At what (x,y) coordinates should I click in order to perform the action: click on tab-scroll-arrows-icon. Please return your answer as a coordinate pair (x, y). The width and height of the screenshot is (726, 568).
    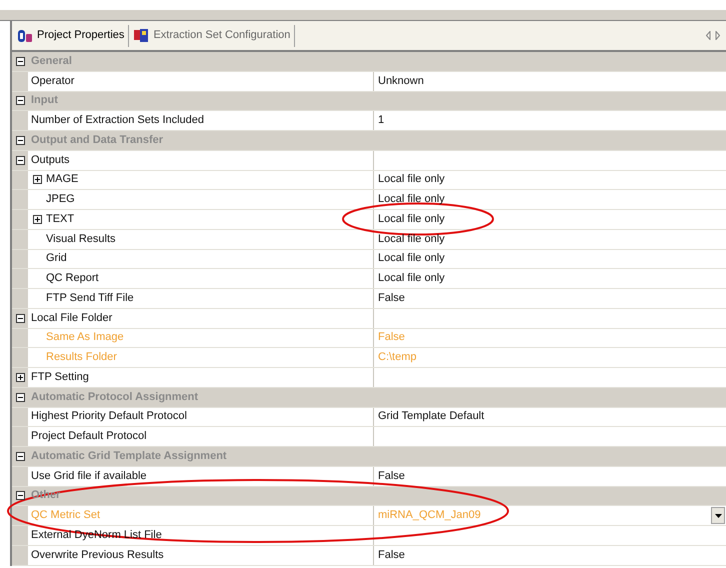
    Looking at the image, I should click on (713, 35).